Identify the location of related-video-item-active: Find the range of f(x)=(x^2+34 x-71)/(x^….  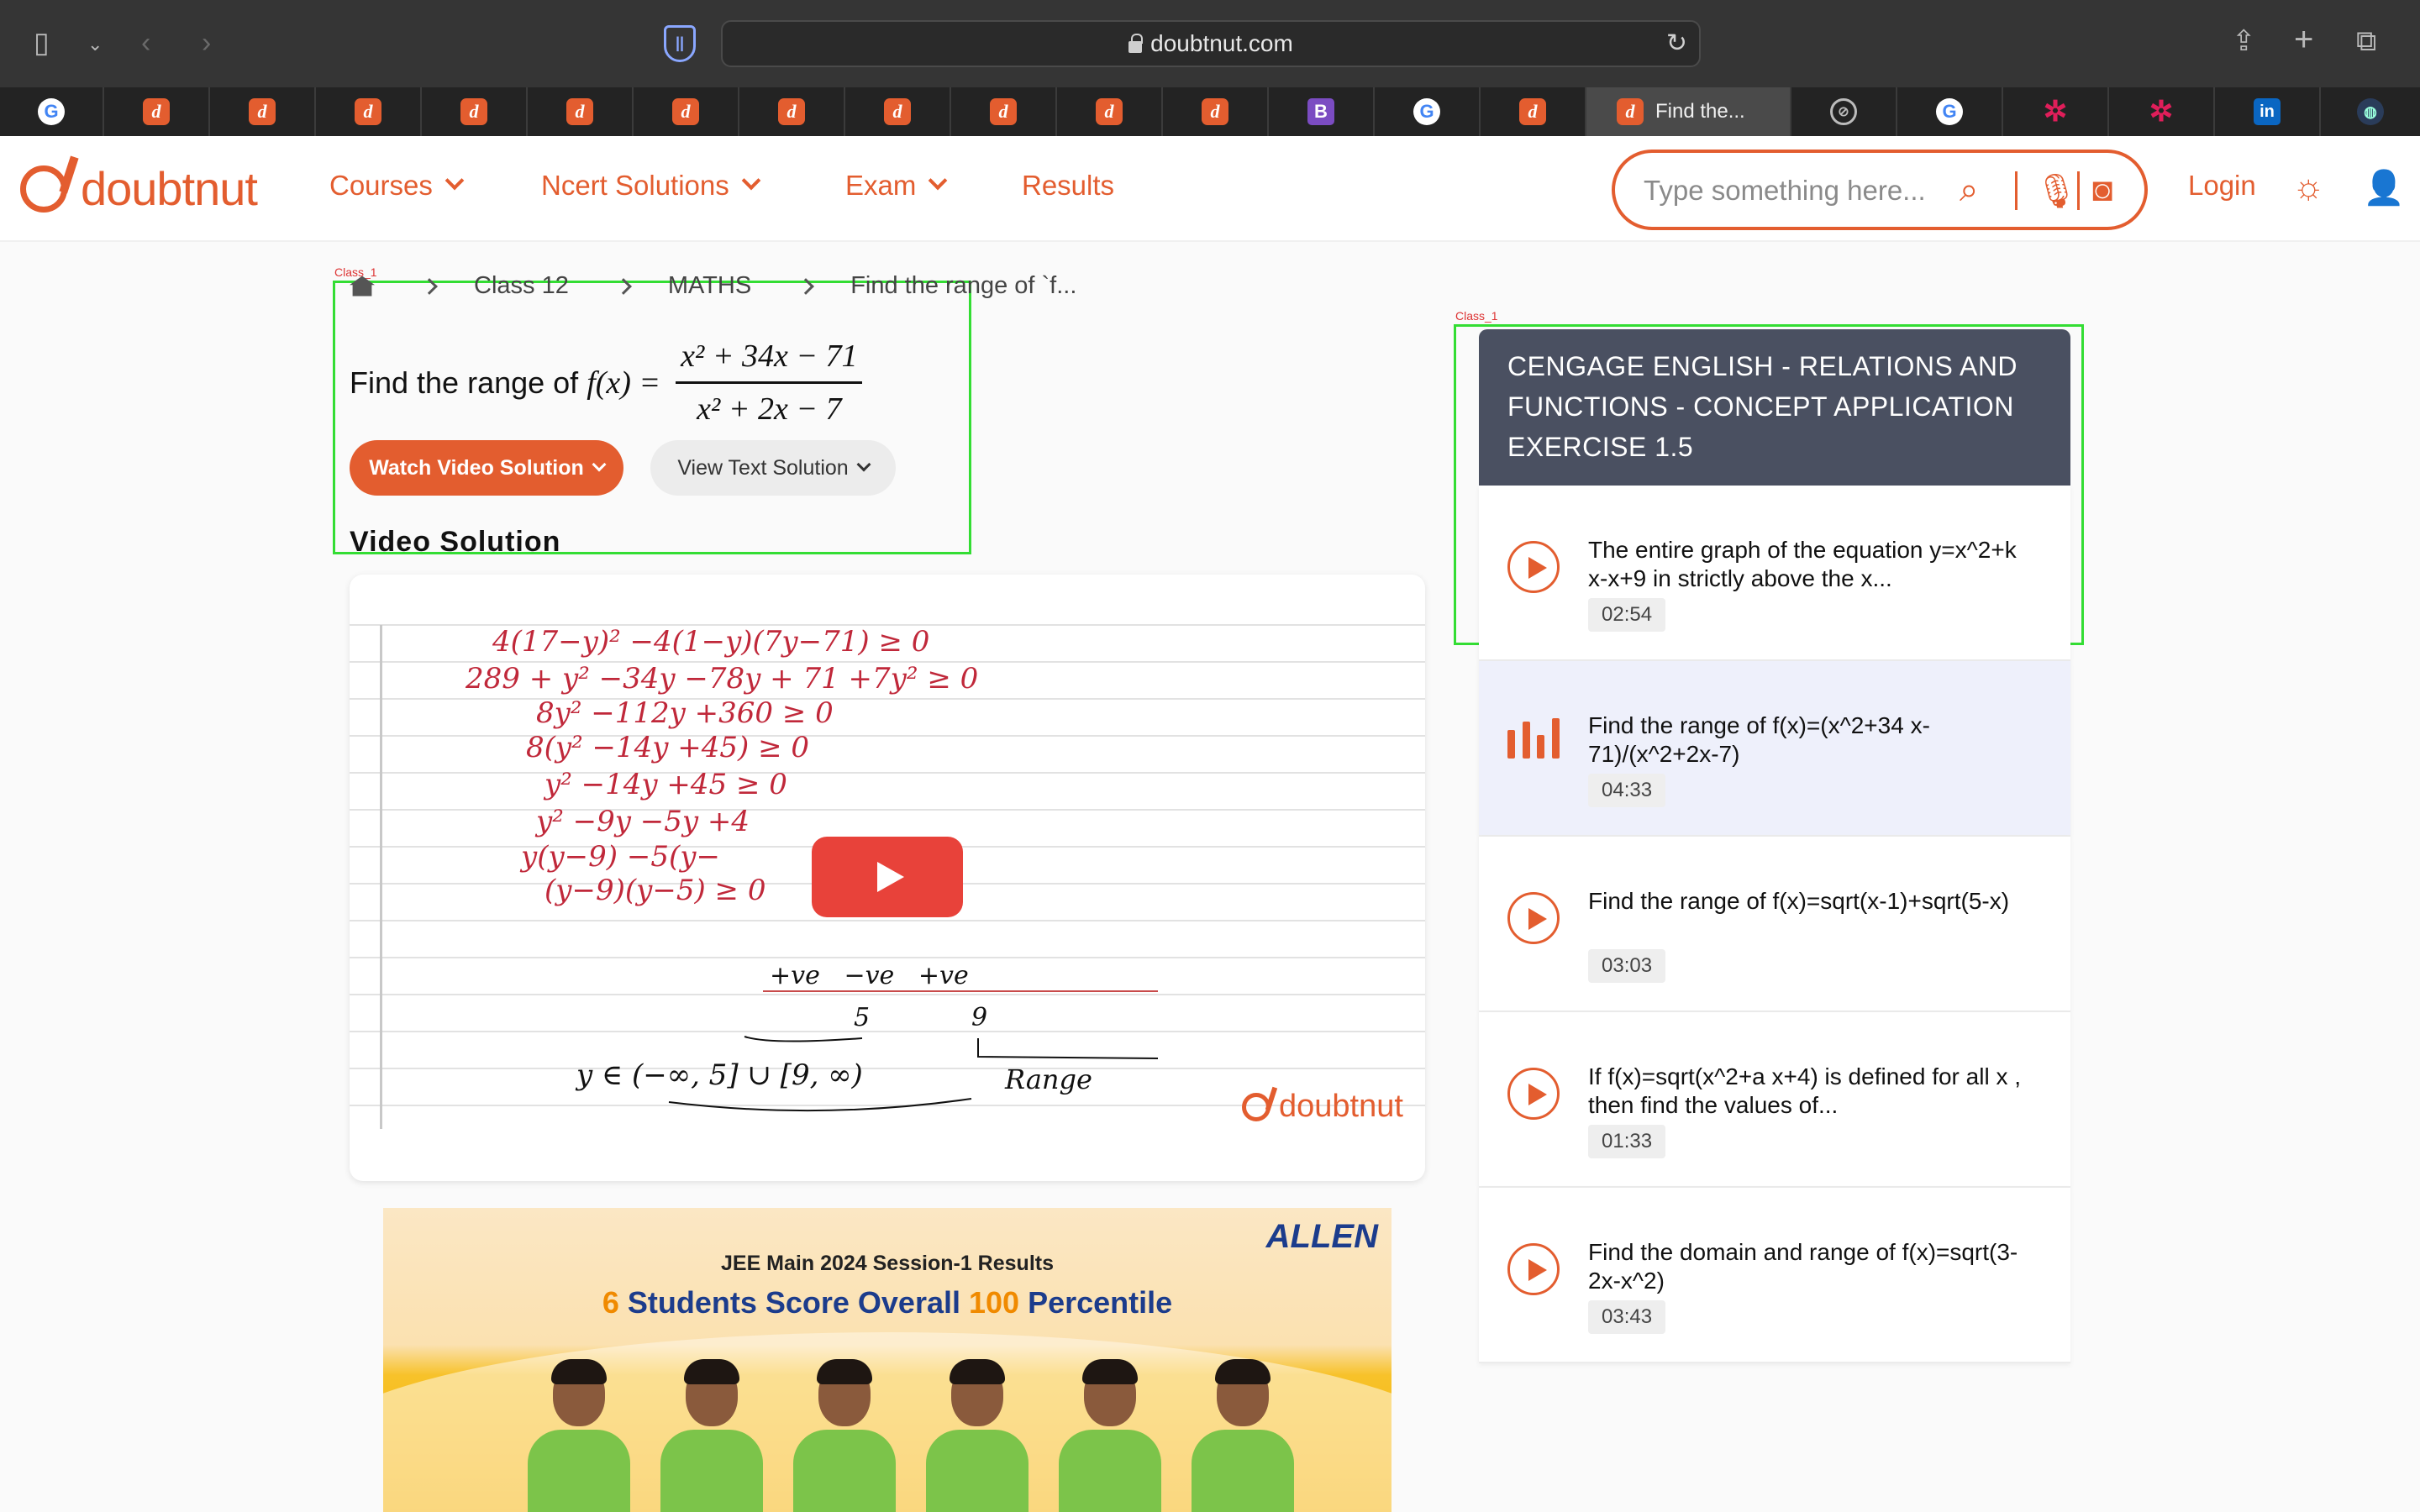
(1774, 749).